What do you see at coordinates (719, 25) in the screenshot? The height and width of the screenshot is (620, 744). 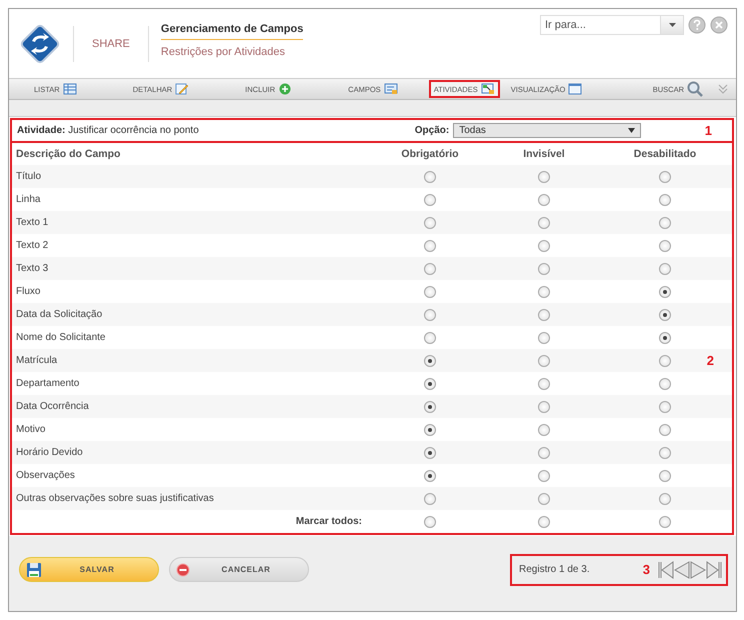 I see `close-icon` at bounding box center [719, 25].